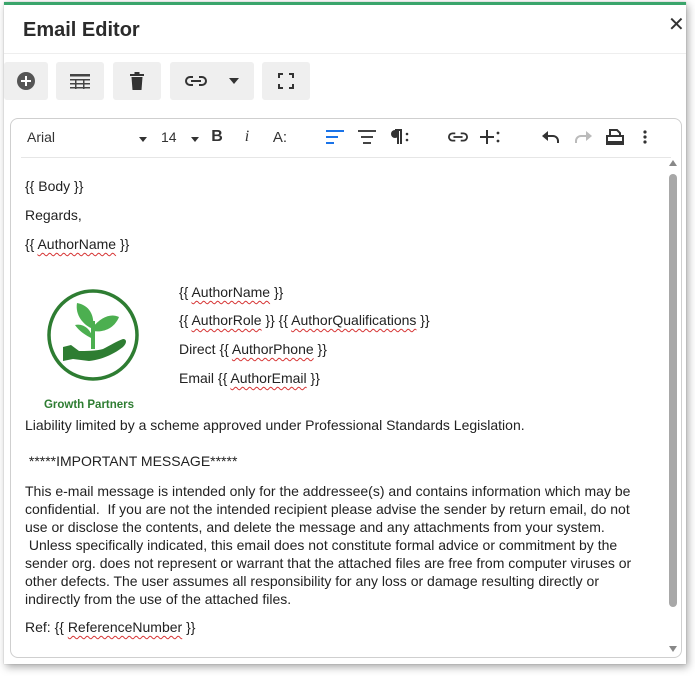 The height and width of the screenshot is (676, 695). I want to click on link-button, so click(212, 81).